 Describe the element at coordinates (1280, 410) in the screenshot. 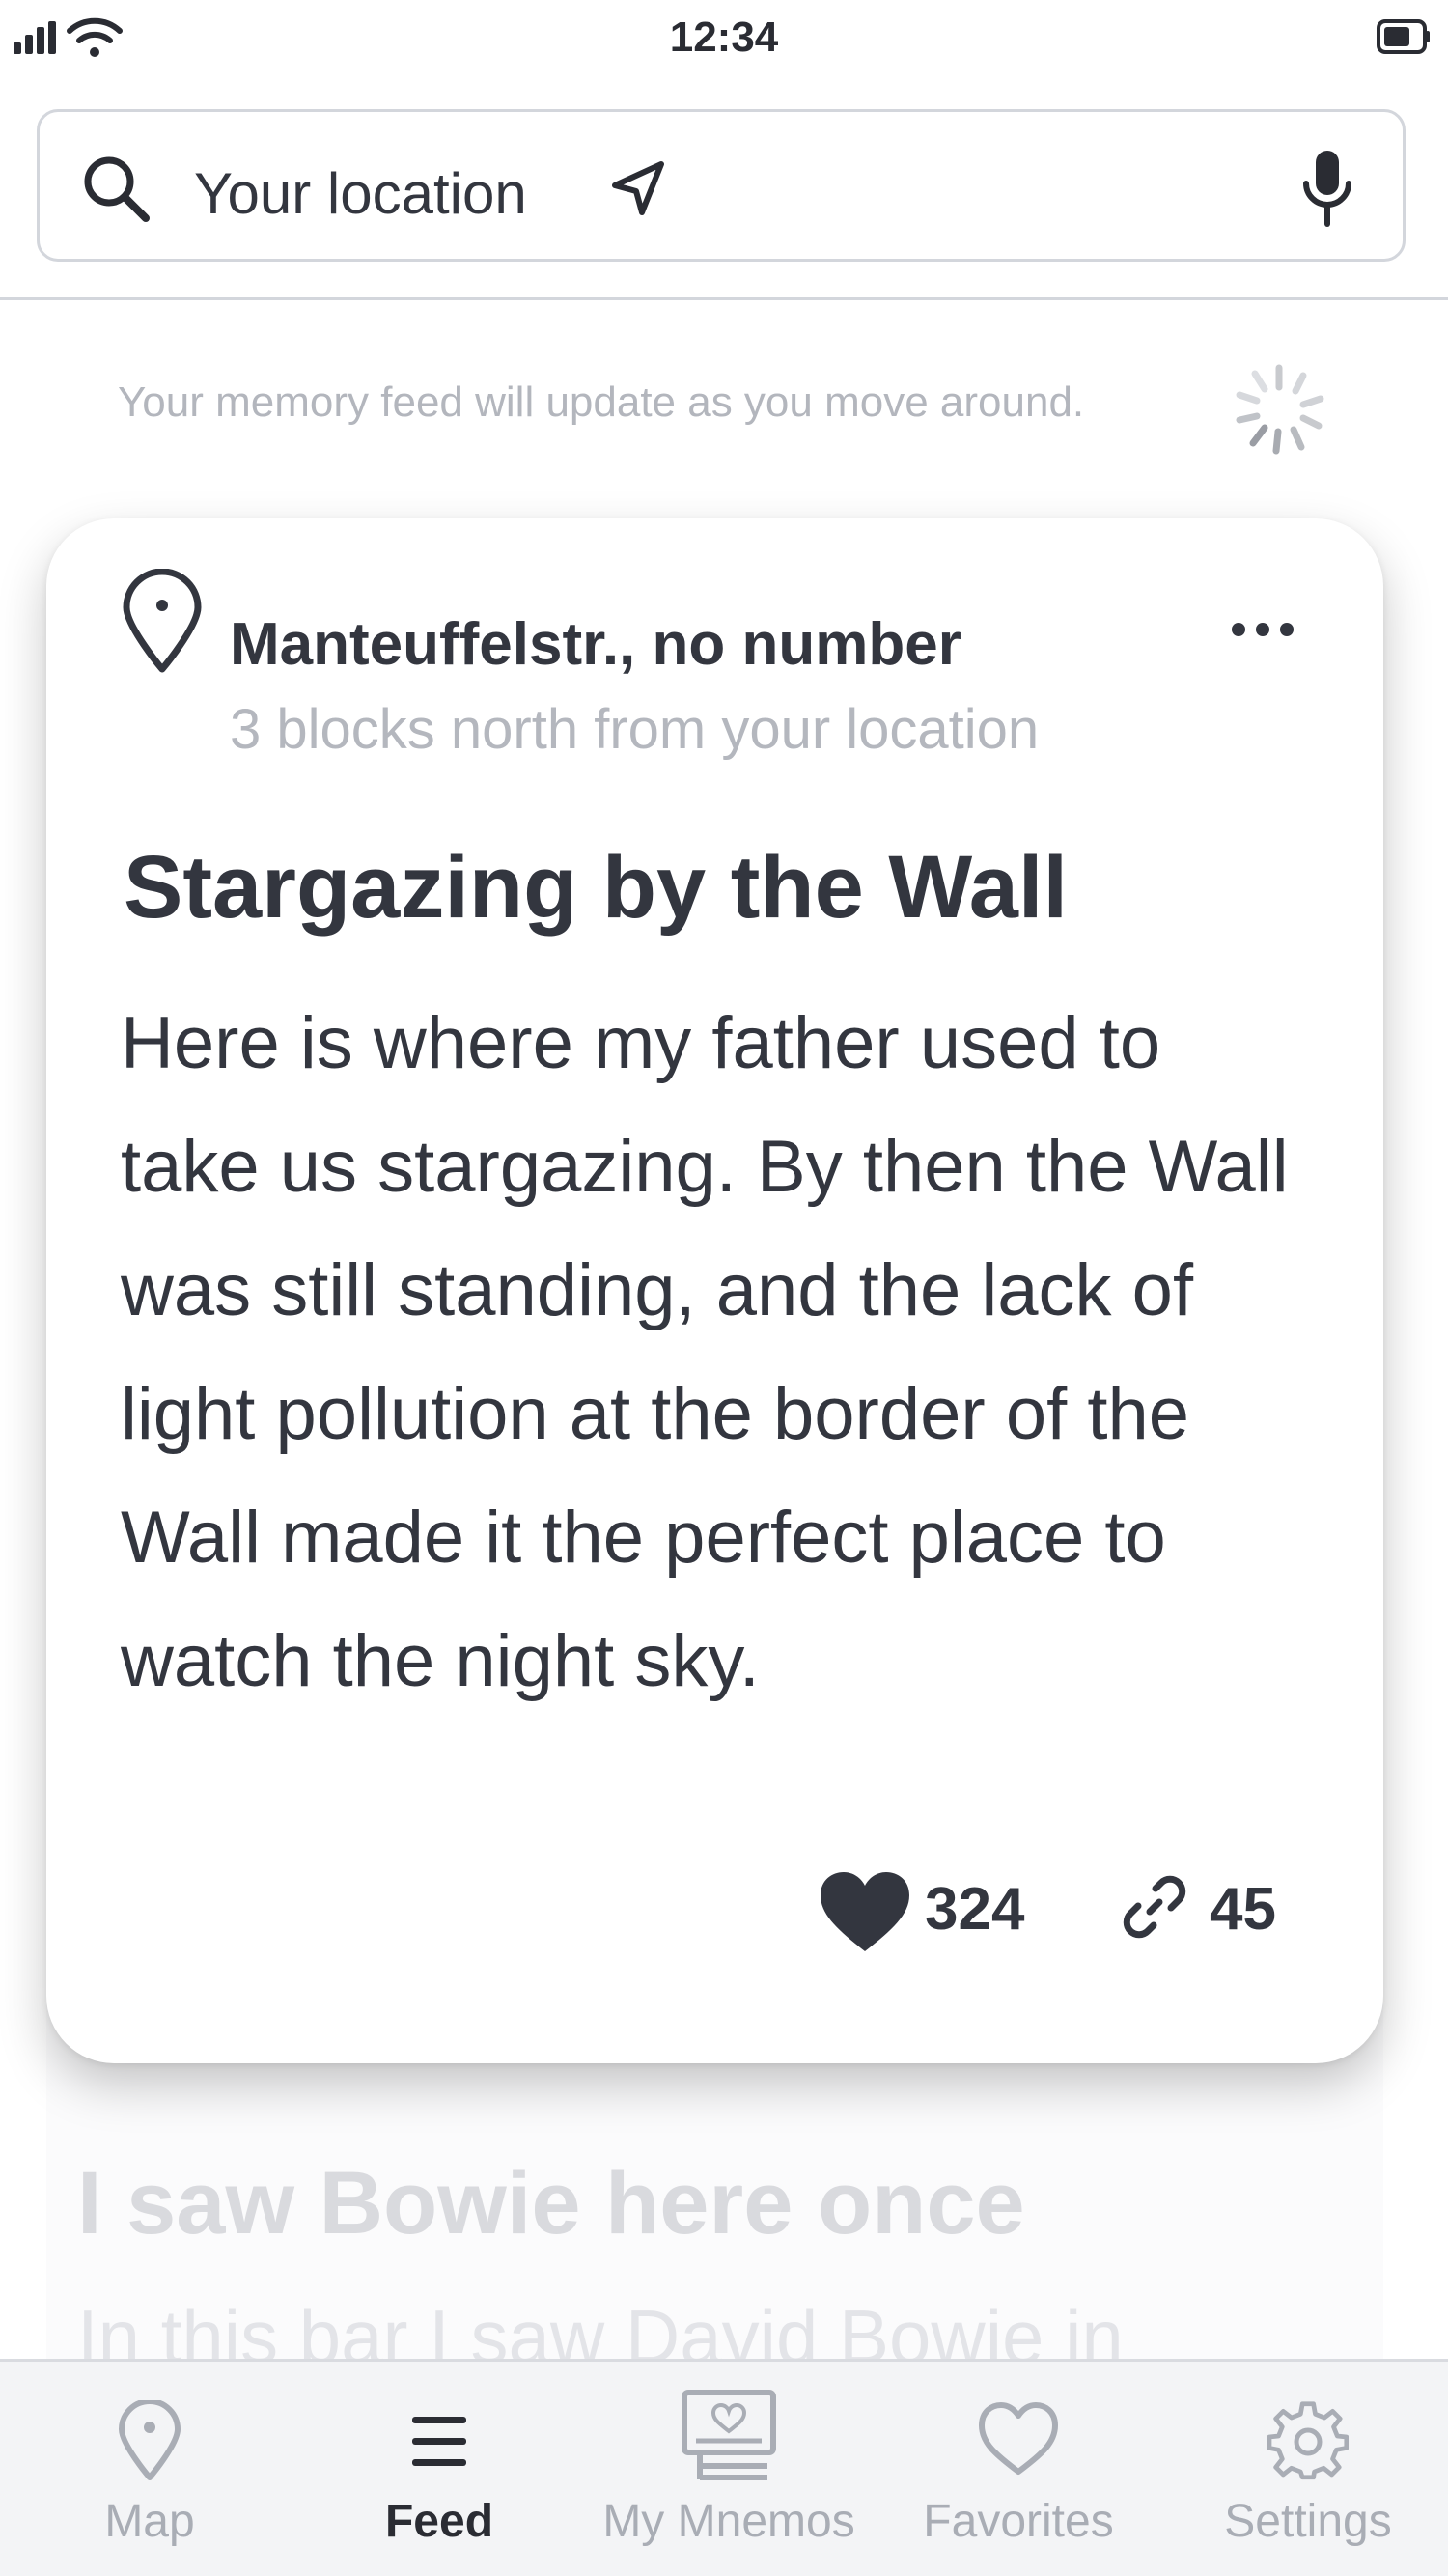

I see `loading-spinner-icon` at that location.